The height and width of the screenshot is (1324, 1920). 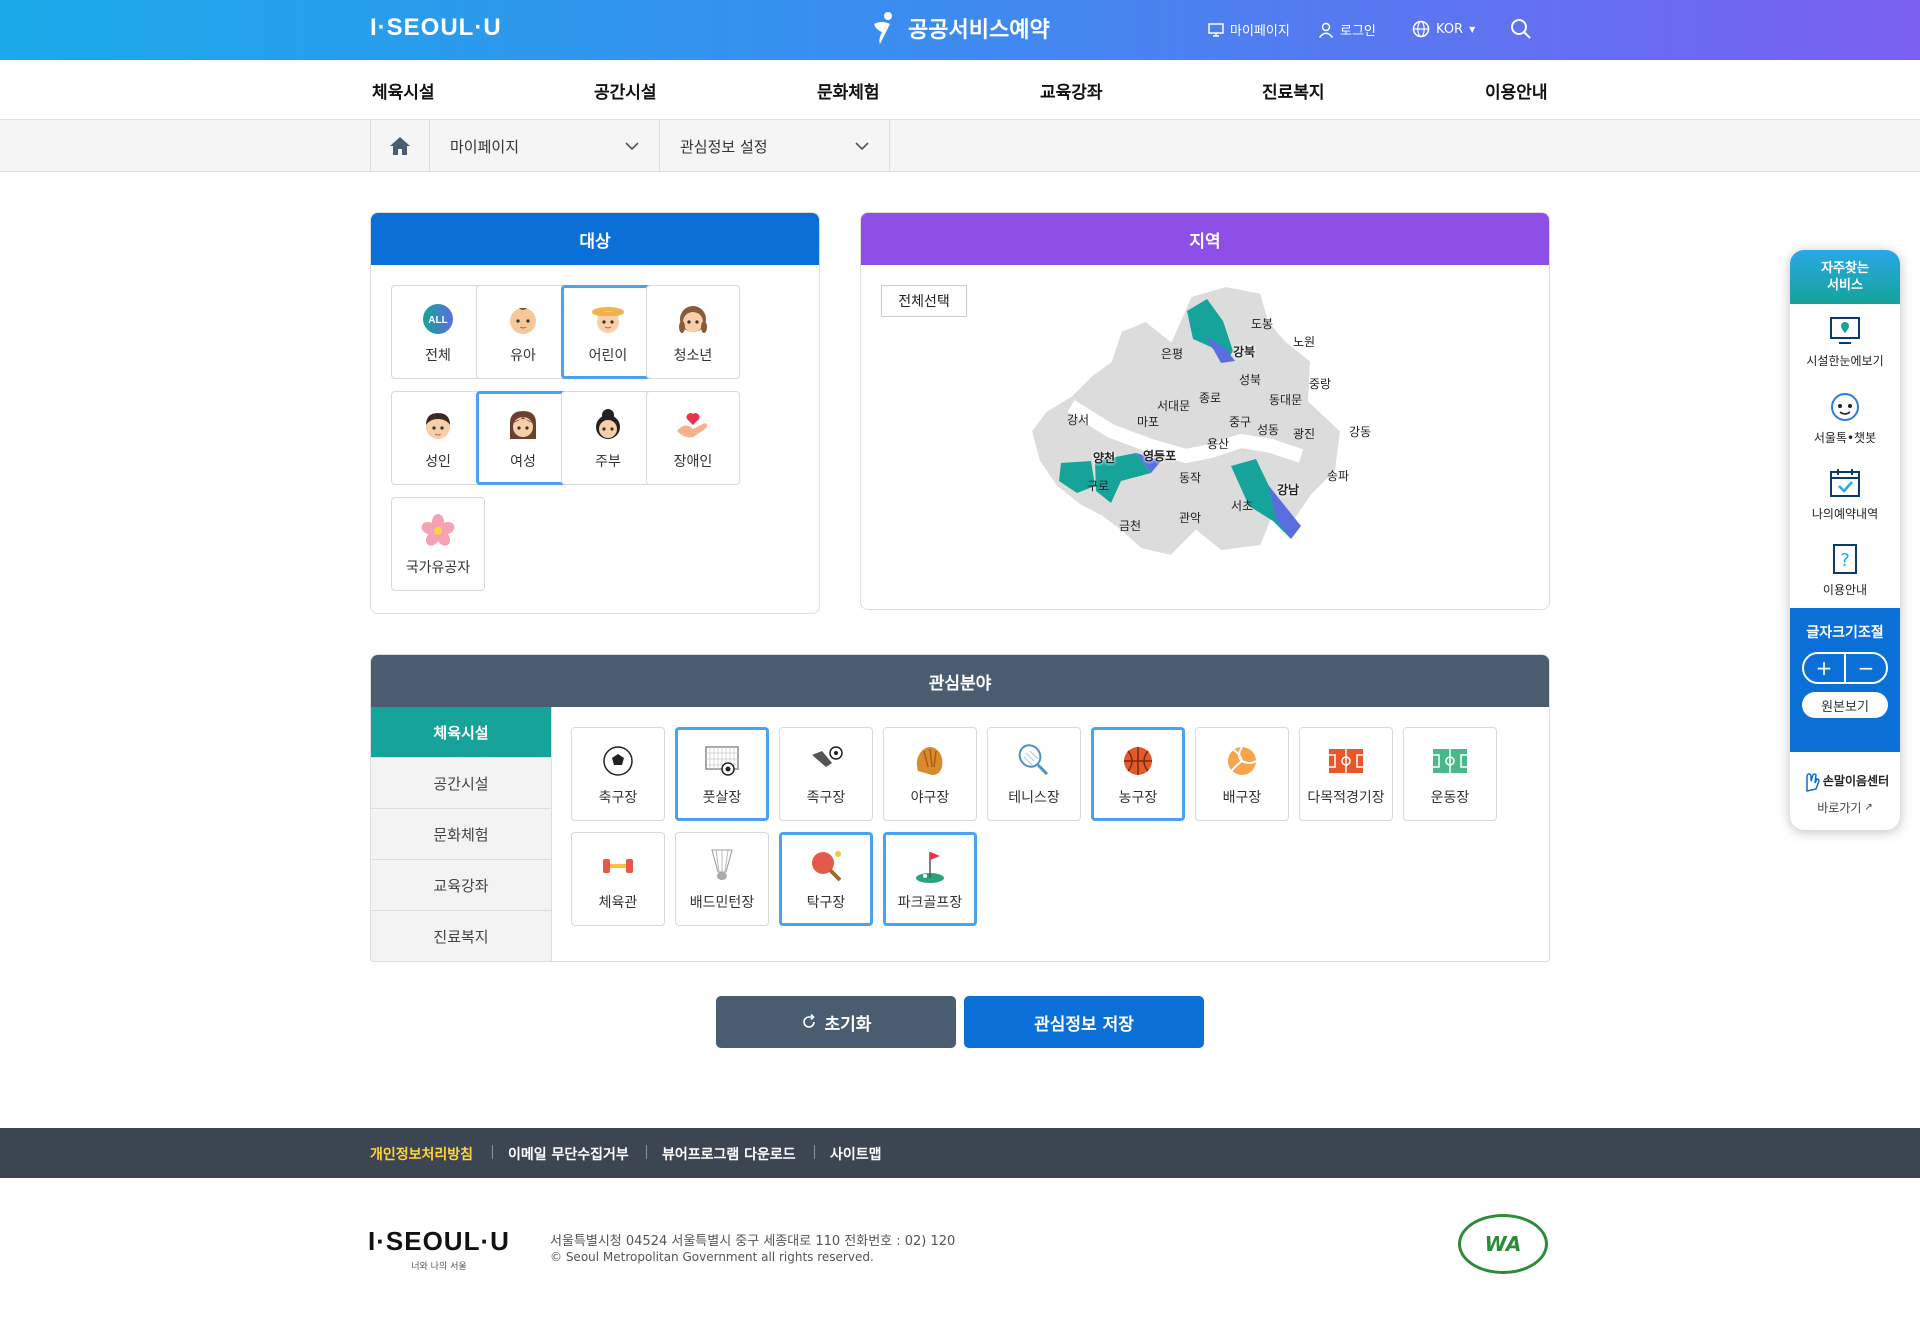 What do you see at coordinates (1201, 441) in the screenshot?
I see `seoul-map` at bounding box center [1201, 441].